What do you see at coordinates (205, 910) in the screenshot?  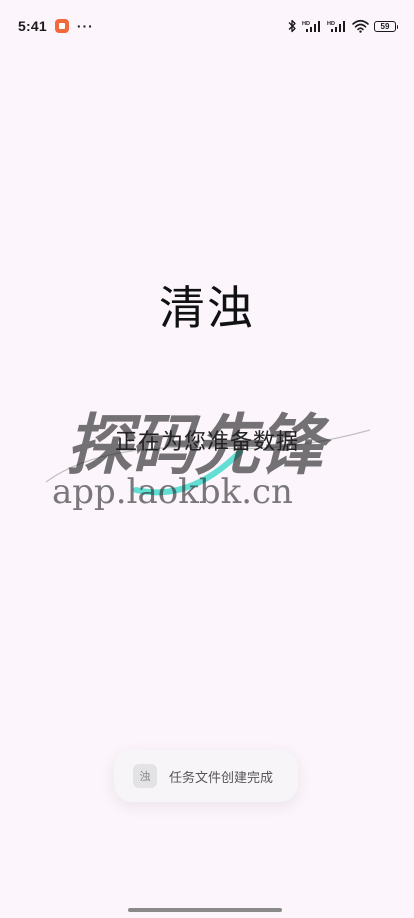 I see `home-indicator` at bounding box center [205, 910].